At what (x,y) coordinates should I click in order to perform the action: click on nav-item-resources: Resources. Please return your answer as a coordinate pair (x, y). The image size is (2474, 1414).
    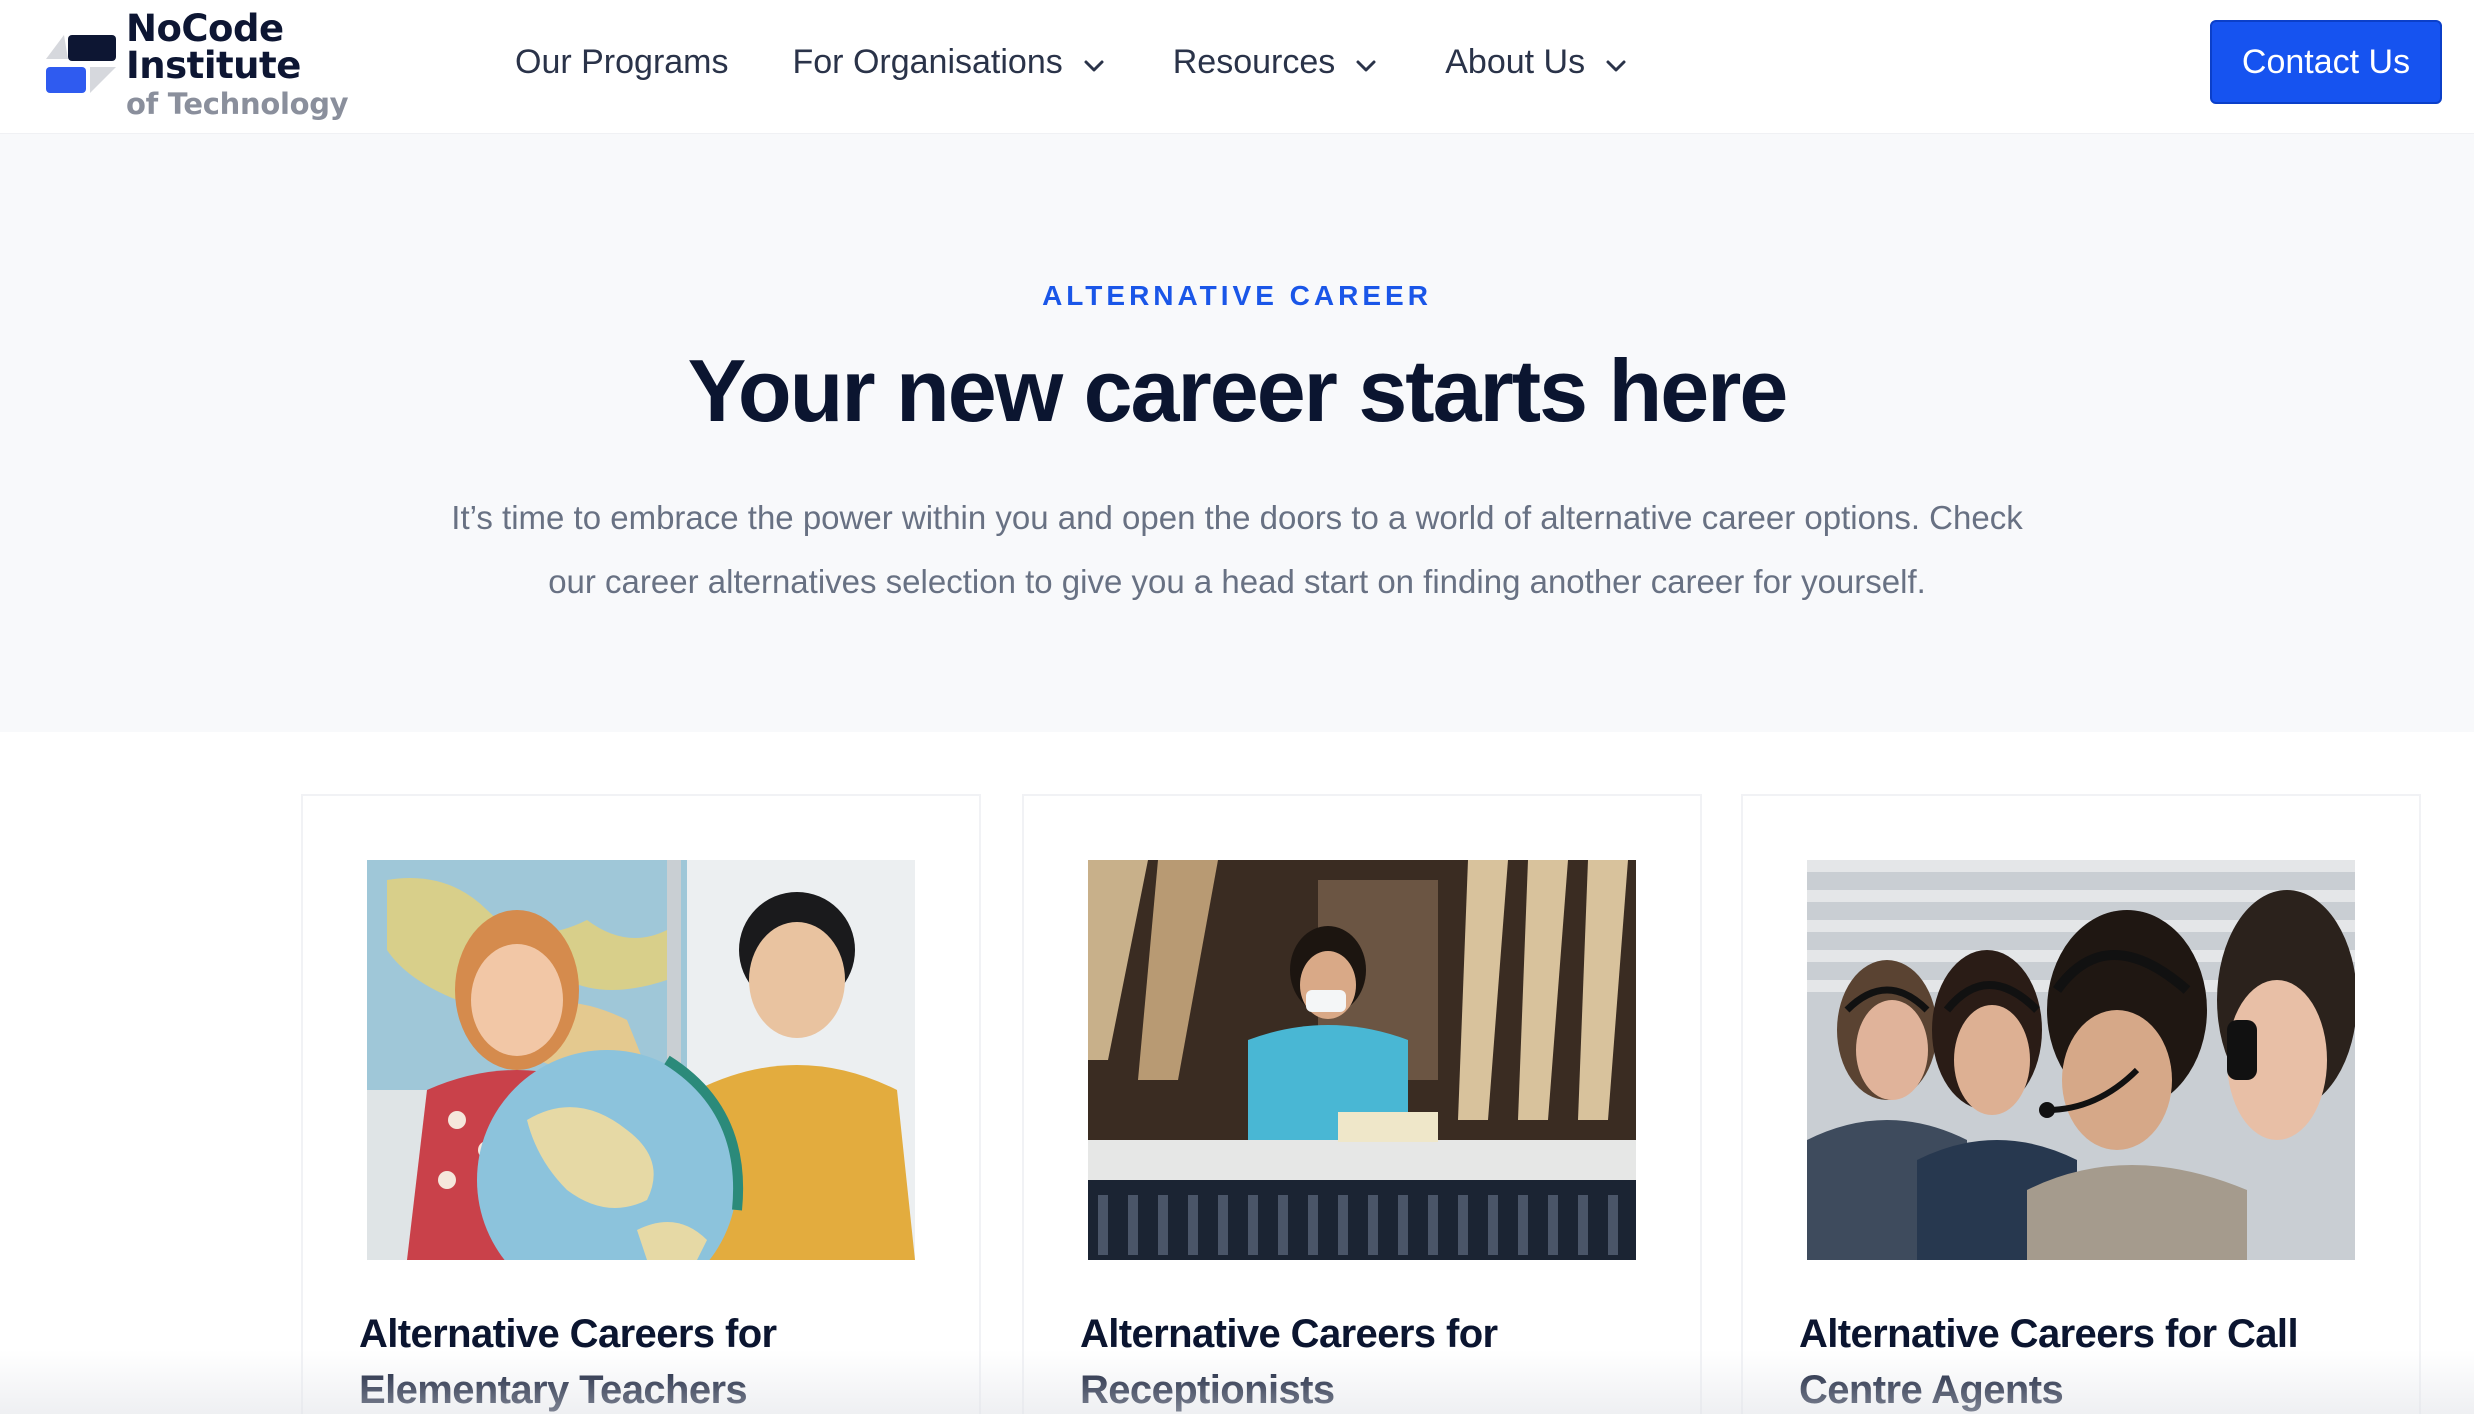
    Looking at the image, I should click on (1276, 62).